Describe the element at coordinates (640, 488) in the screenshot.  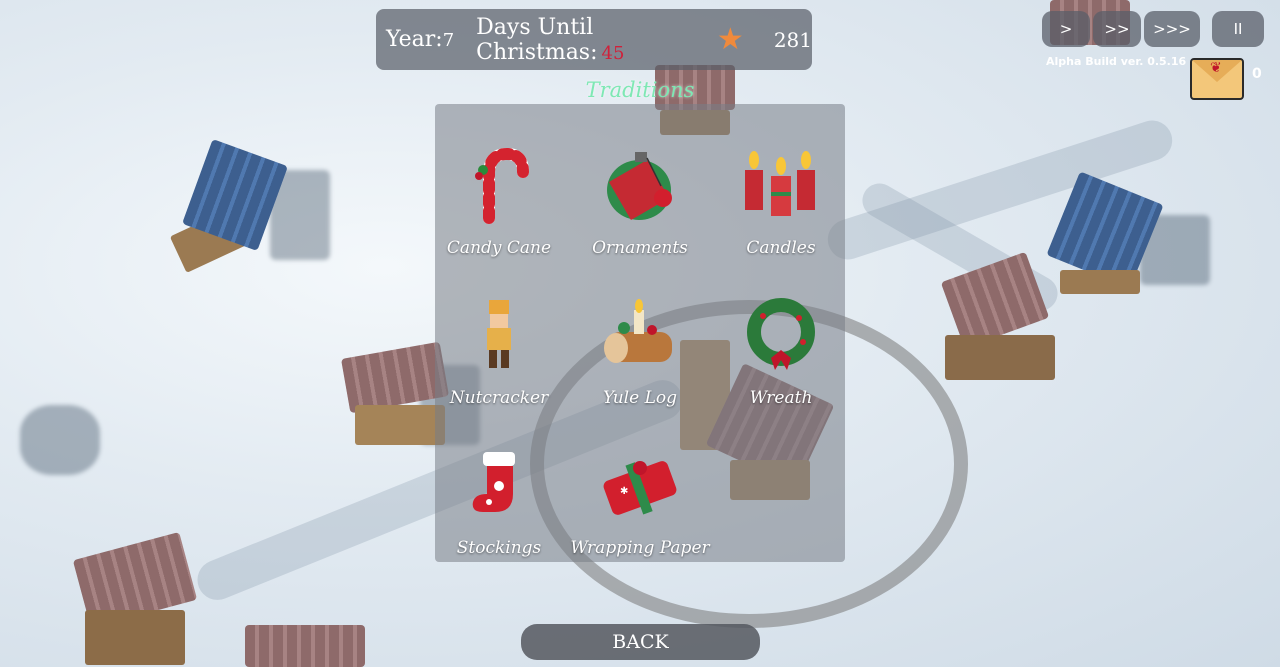
I see `wrapping-paper-icon: ✱` at that location.